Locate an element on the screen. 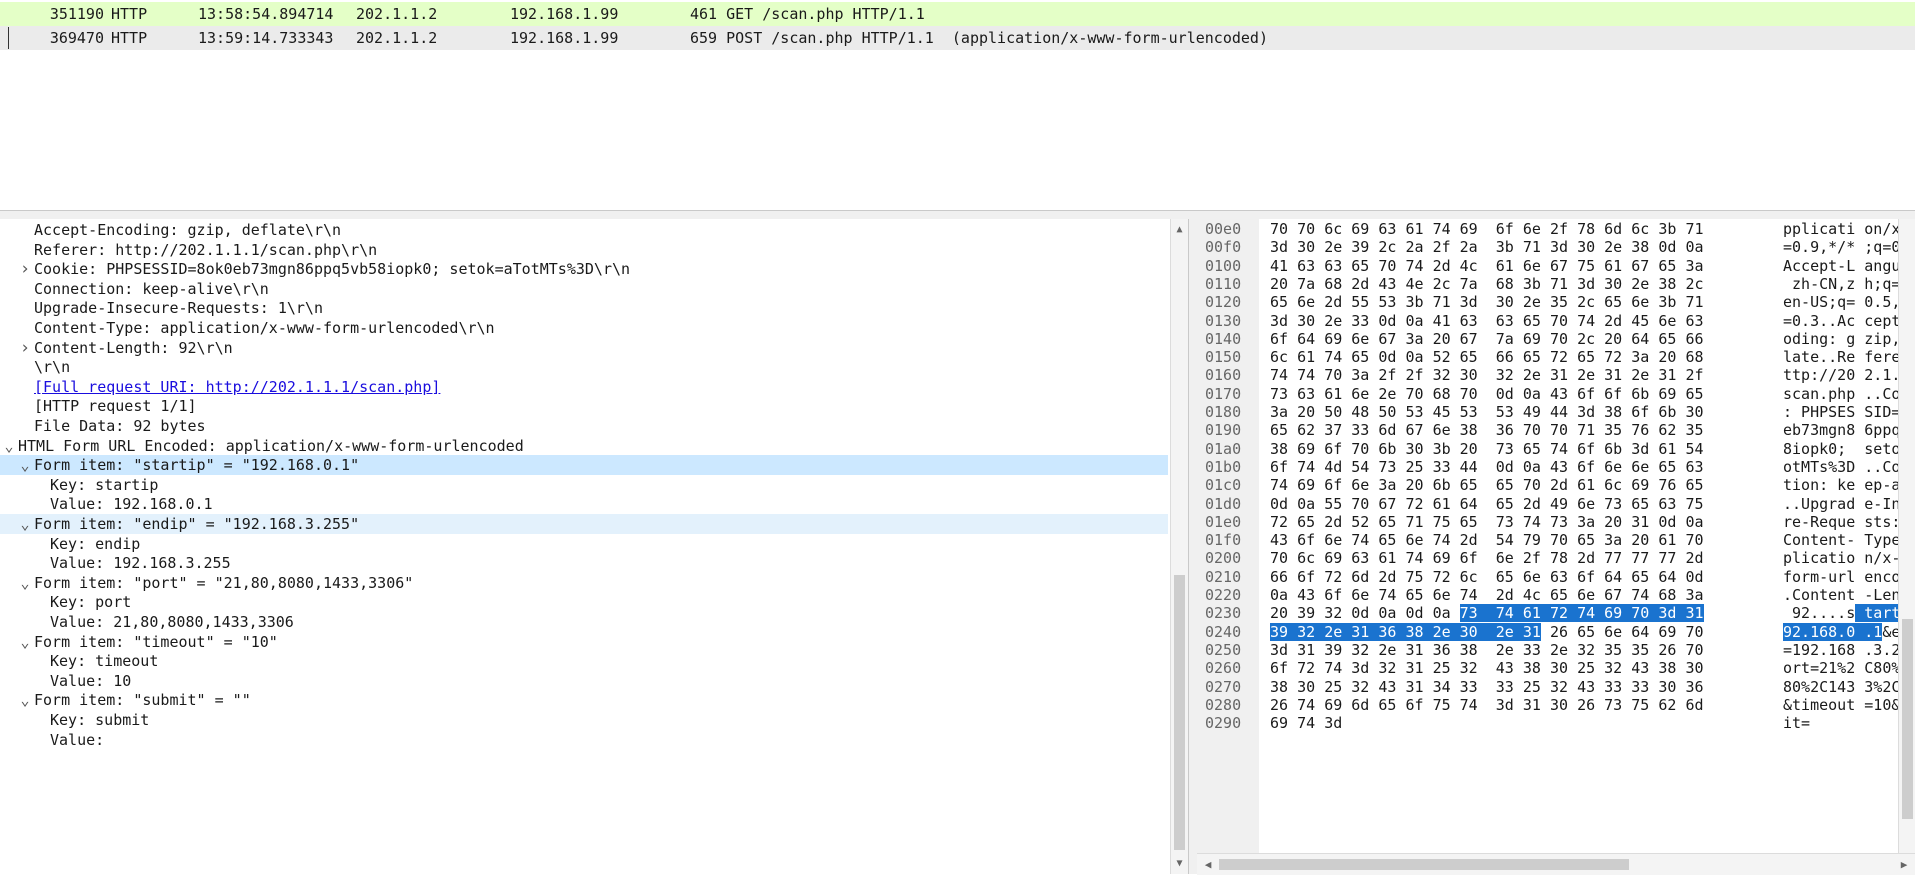 The height and width of the screenshot is (875, 1915). tree-item: File Data: 92 bytes is located at coordinates (584, 426).